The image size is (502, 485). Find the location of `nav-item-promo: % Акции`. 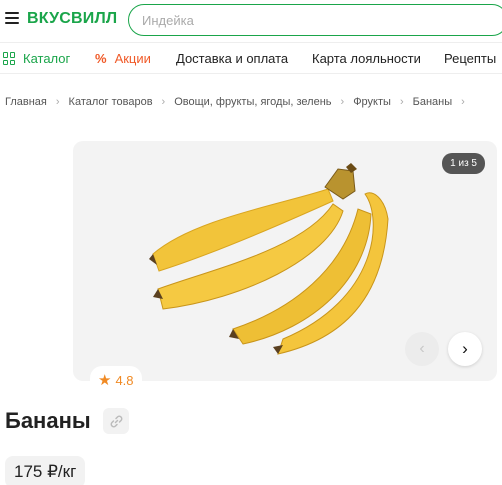

nav-item-promo: % Акции is located at coordinates (123, 58).